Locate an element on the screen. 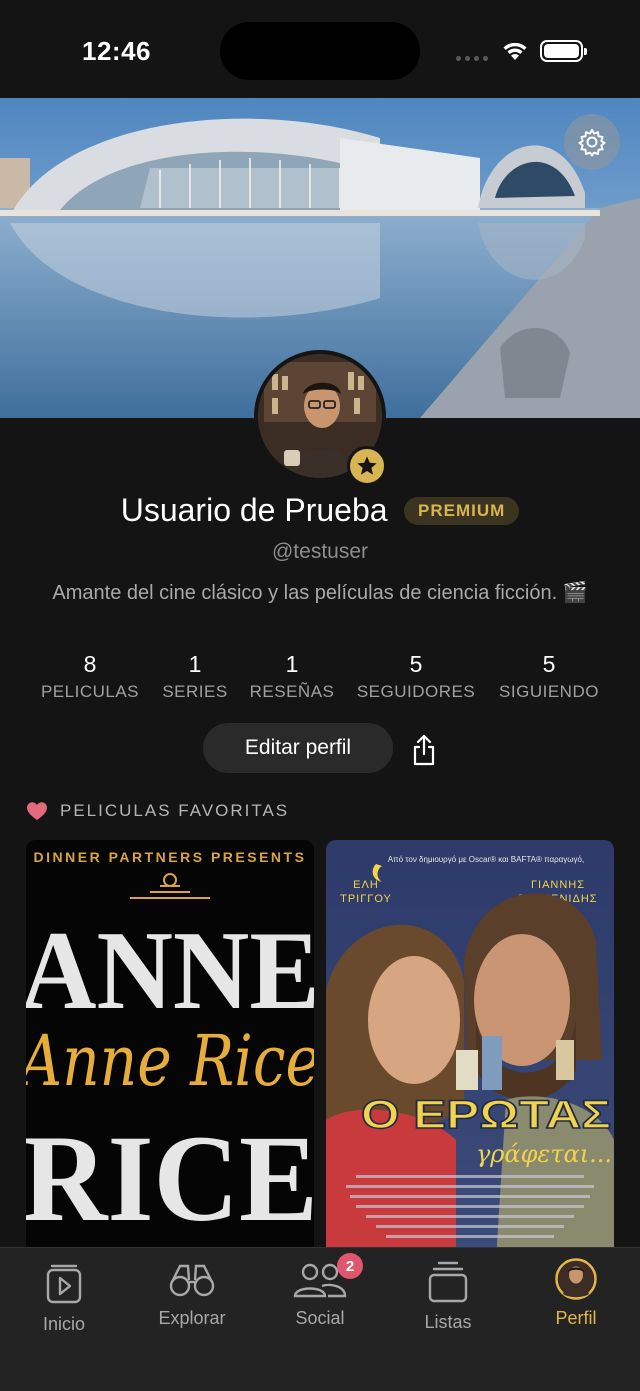 Image resolution: width=640 pixels, height=1391 pixels. tab-label: Social is located at coordinates (320, 1318).